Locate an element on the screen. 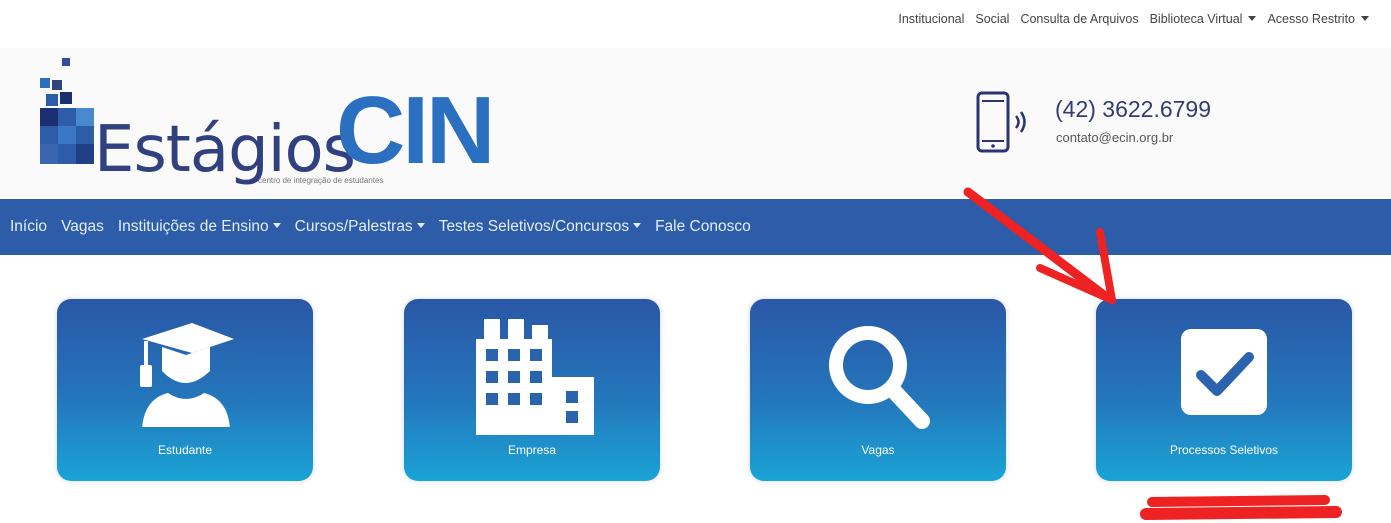 The image size is (1391, 523). tile-estudante: Estudante is located at coordinates (185, 390).